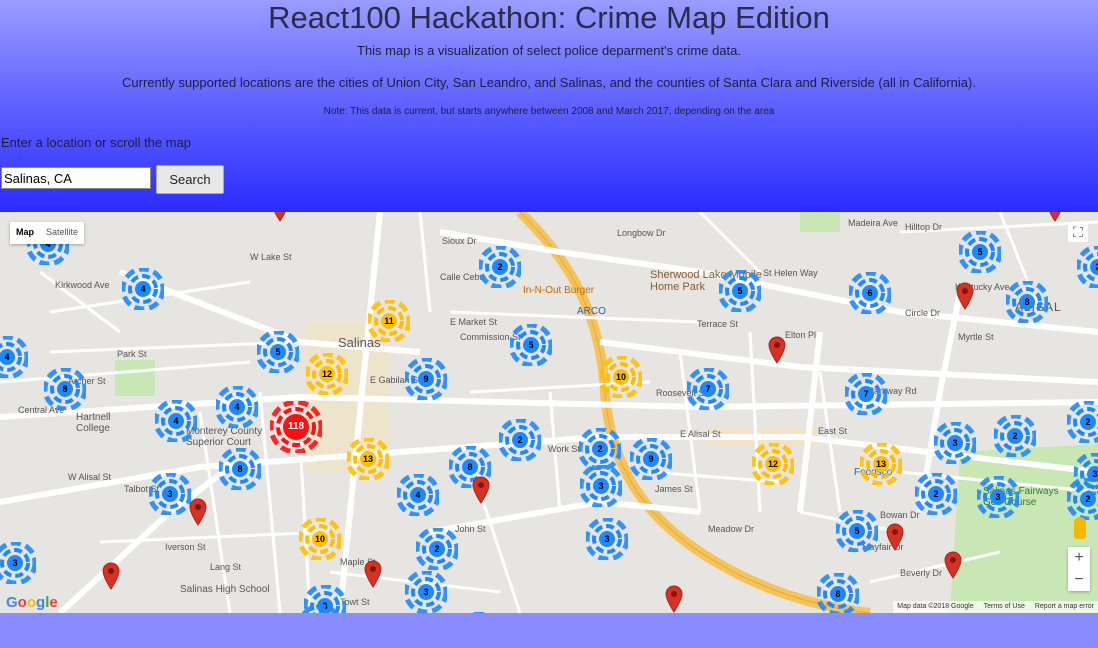 The width and height of the screenshot is (1098, 648). Describe the element at coordinates (1079, 558) in the screenshot. I see `zoom-in-button: +` at that location.